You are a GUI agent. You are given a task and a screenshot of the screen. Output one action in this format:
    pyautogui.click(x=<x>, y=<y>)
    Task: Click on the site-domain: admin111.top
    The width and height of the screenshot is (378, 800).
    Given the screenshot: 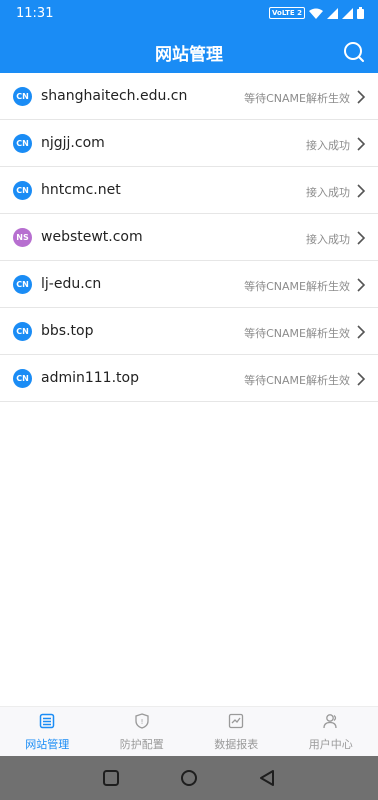 What is the action you would take?
    pyautogui.click(x=90, y=378)
    